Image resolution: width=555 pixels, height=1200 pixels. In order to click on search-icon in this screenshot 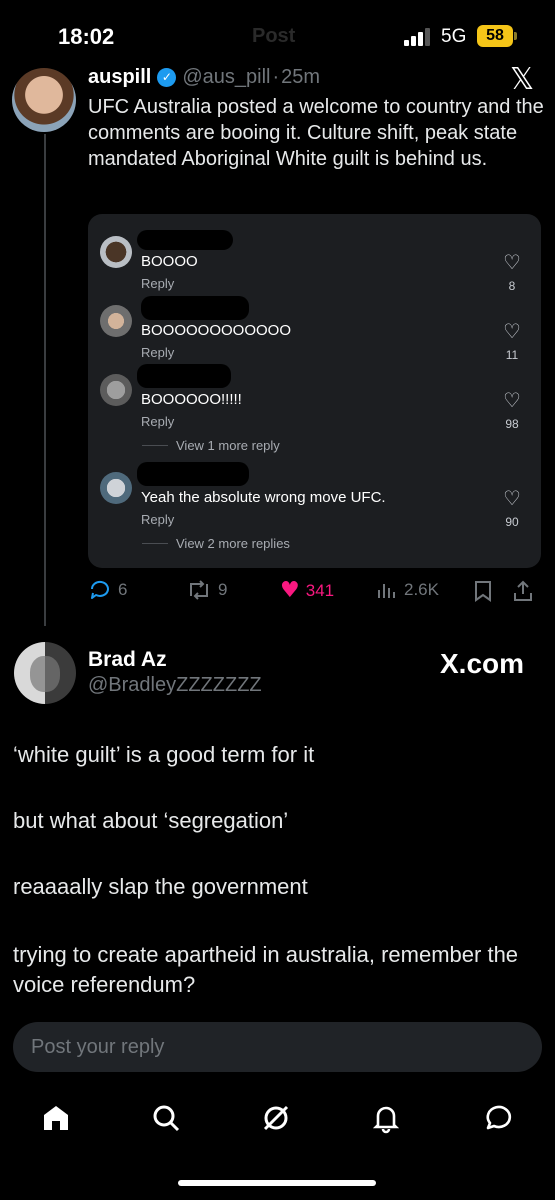, I will do `click(166, 1118)`.